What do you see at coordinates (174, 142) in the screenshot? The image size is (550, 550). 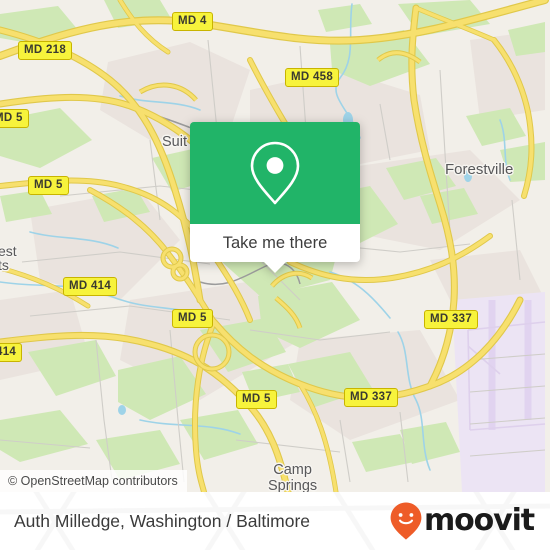 I see `place-label: Suit` at bounding box center [174, 142].